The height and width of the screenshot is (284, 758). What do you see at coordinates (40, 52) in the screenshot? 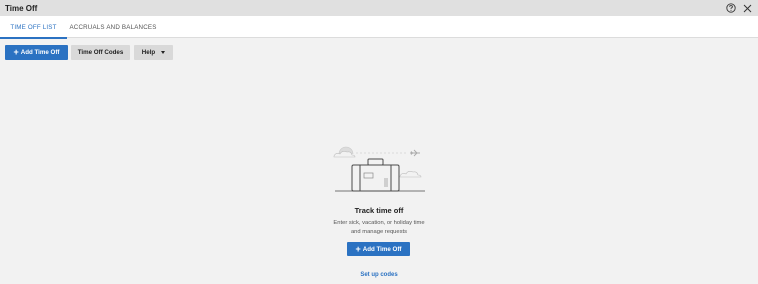
I see `add-time-off-label: Add Time Off` at bounding box center [40, 52].